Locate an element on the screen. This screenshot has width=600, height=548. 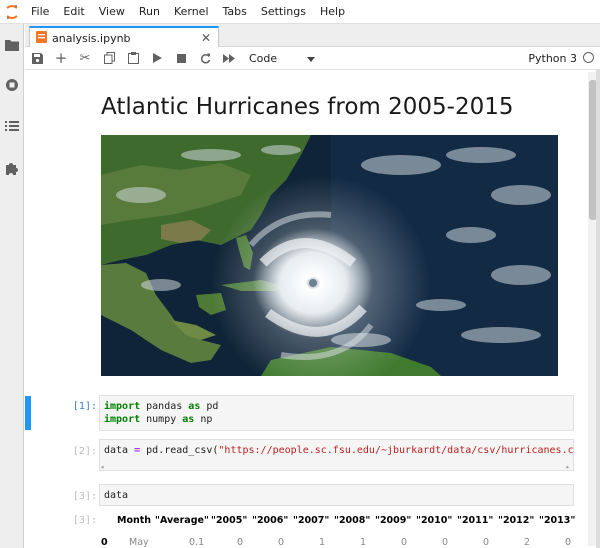
stop-icon is located at coordinates (181, 58).